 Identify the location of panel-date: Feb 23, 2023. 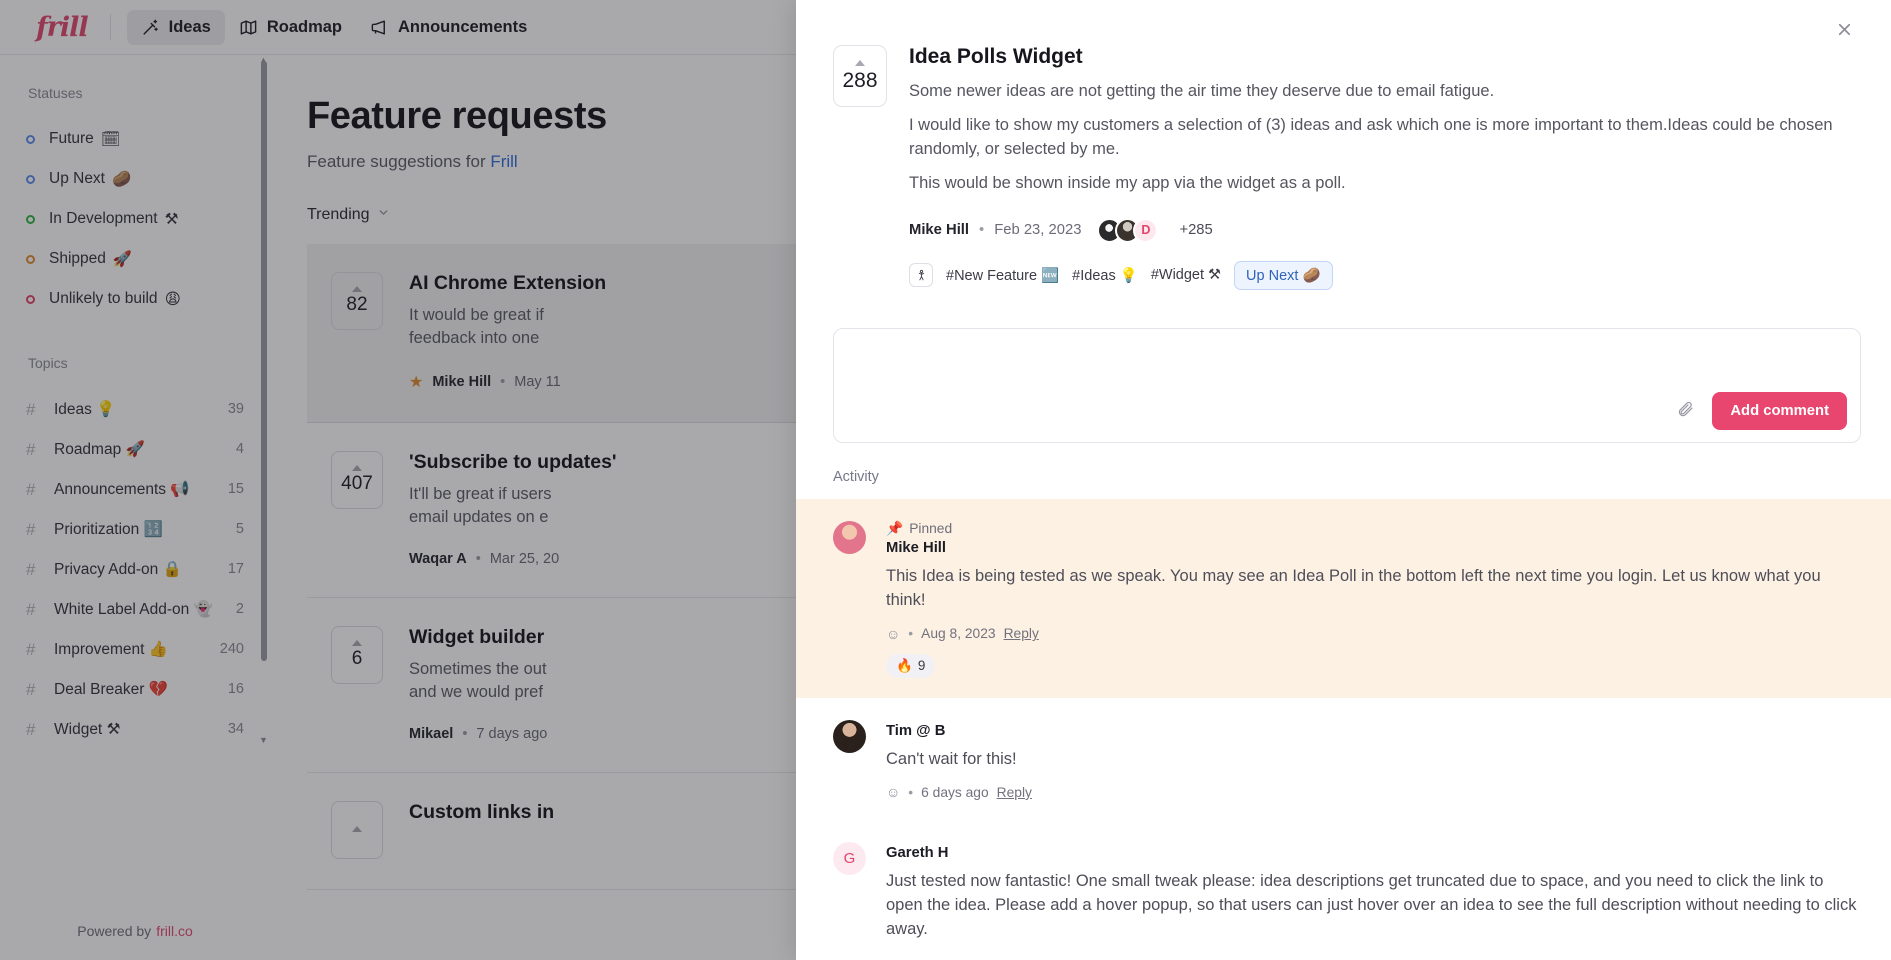
(1038, 230).